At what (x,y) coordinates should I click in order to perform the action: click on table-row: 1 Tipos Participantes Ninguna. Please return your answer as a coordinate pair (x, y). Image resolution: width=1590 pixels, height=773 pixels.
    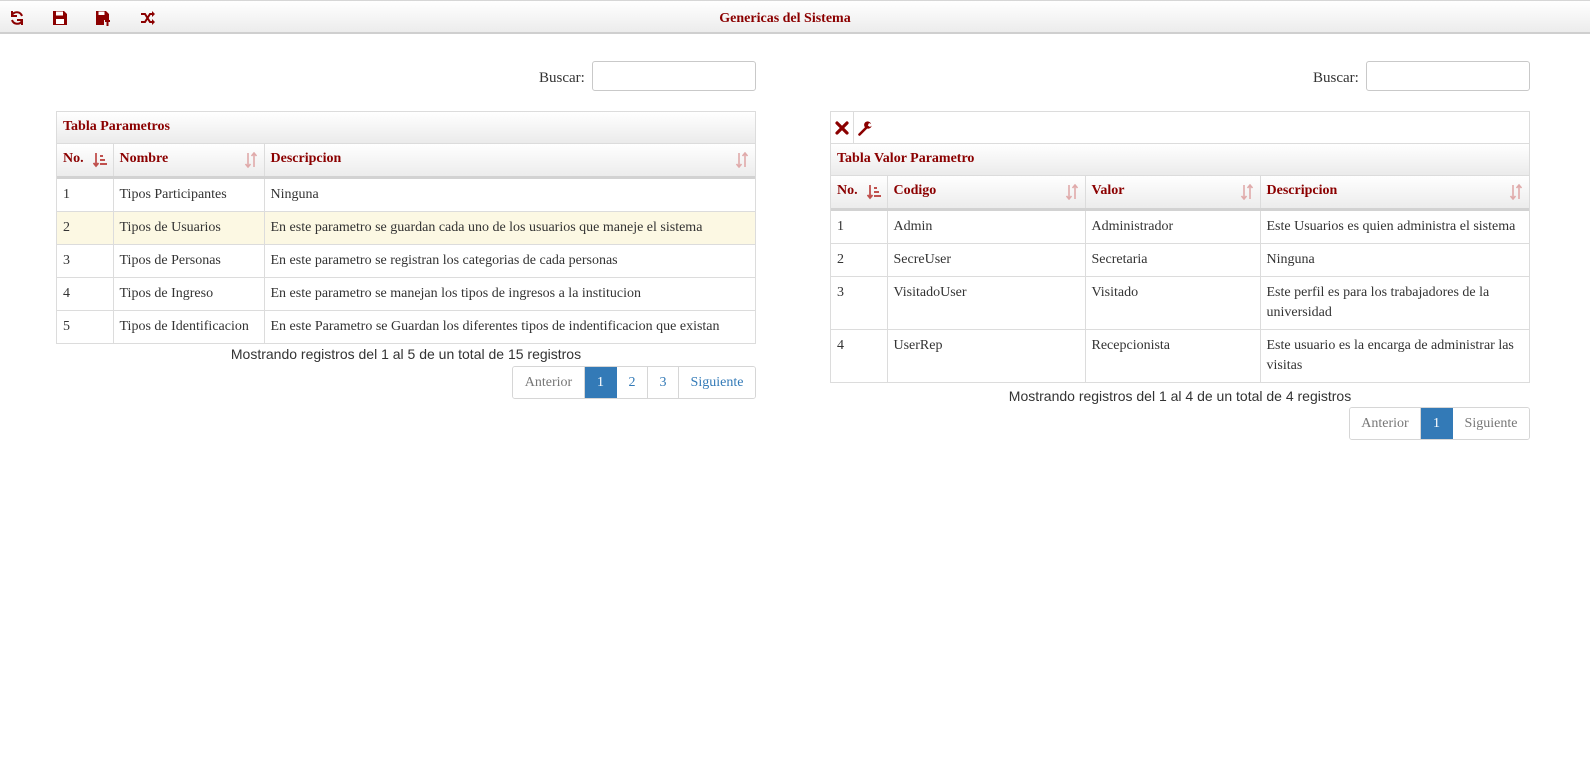
    Looking at the image, I should click on (406, 194).